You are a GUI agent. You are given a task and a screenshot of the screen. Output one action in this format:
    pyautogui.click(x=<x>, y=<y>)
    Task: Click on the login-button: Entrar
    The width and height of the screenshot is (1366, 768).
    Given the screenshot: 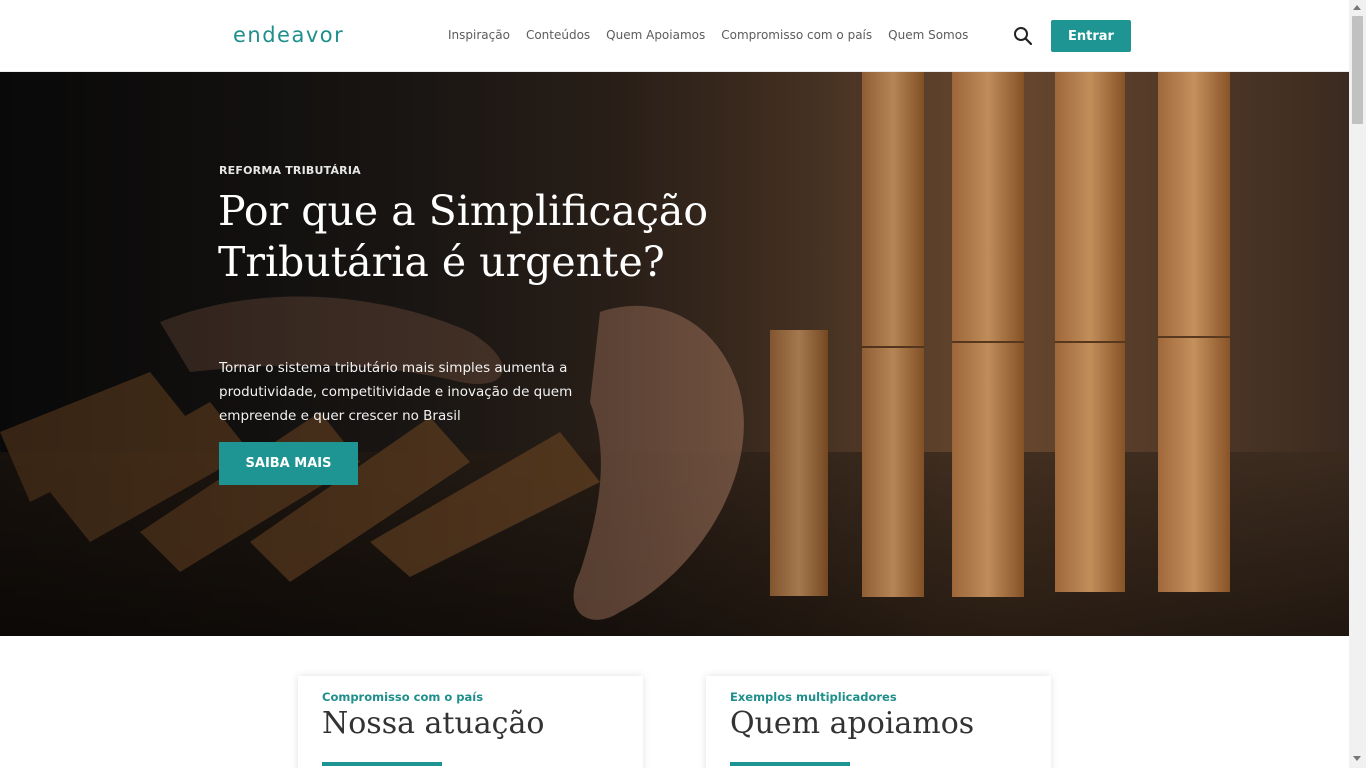 What is the action you would take?
    pyautogui.click(x=1091, y=36)
    